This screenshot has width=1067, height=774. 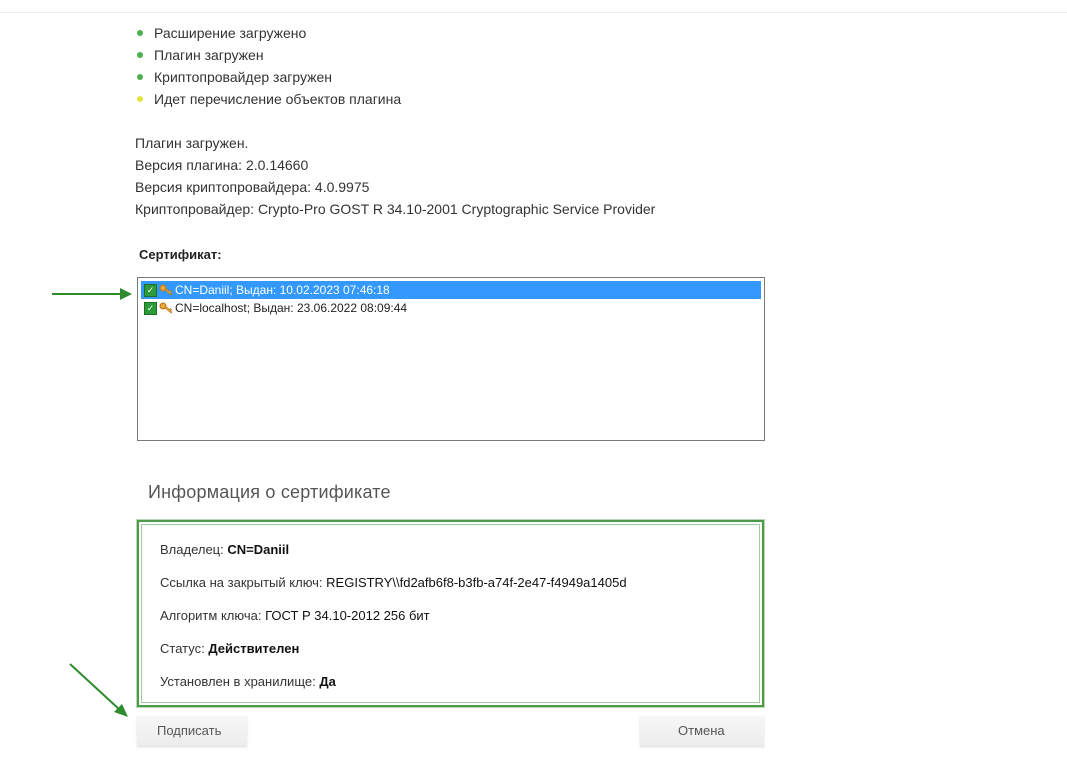 I want to click on status-item-plugin: Плагин загружен, so click(x=269, y=55).